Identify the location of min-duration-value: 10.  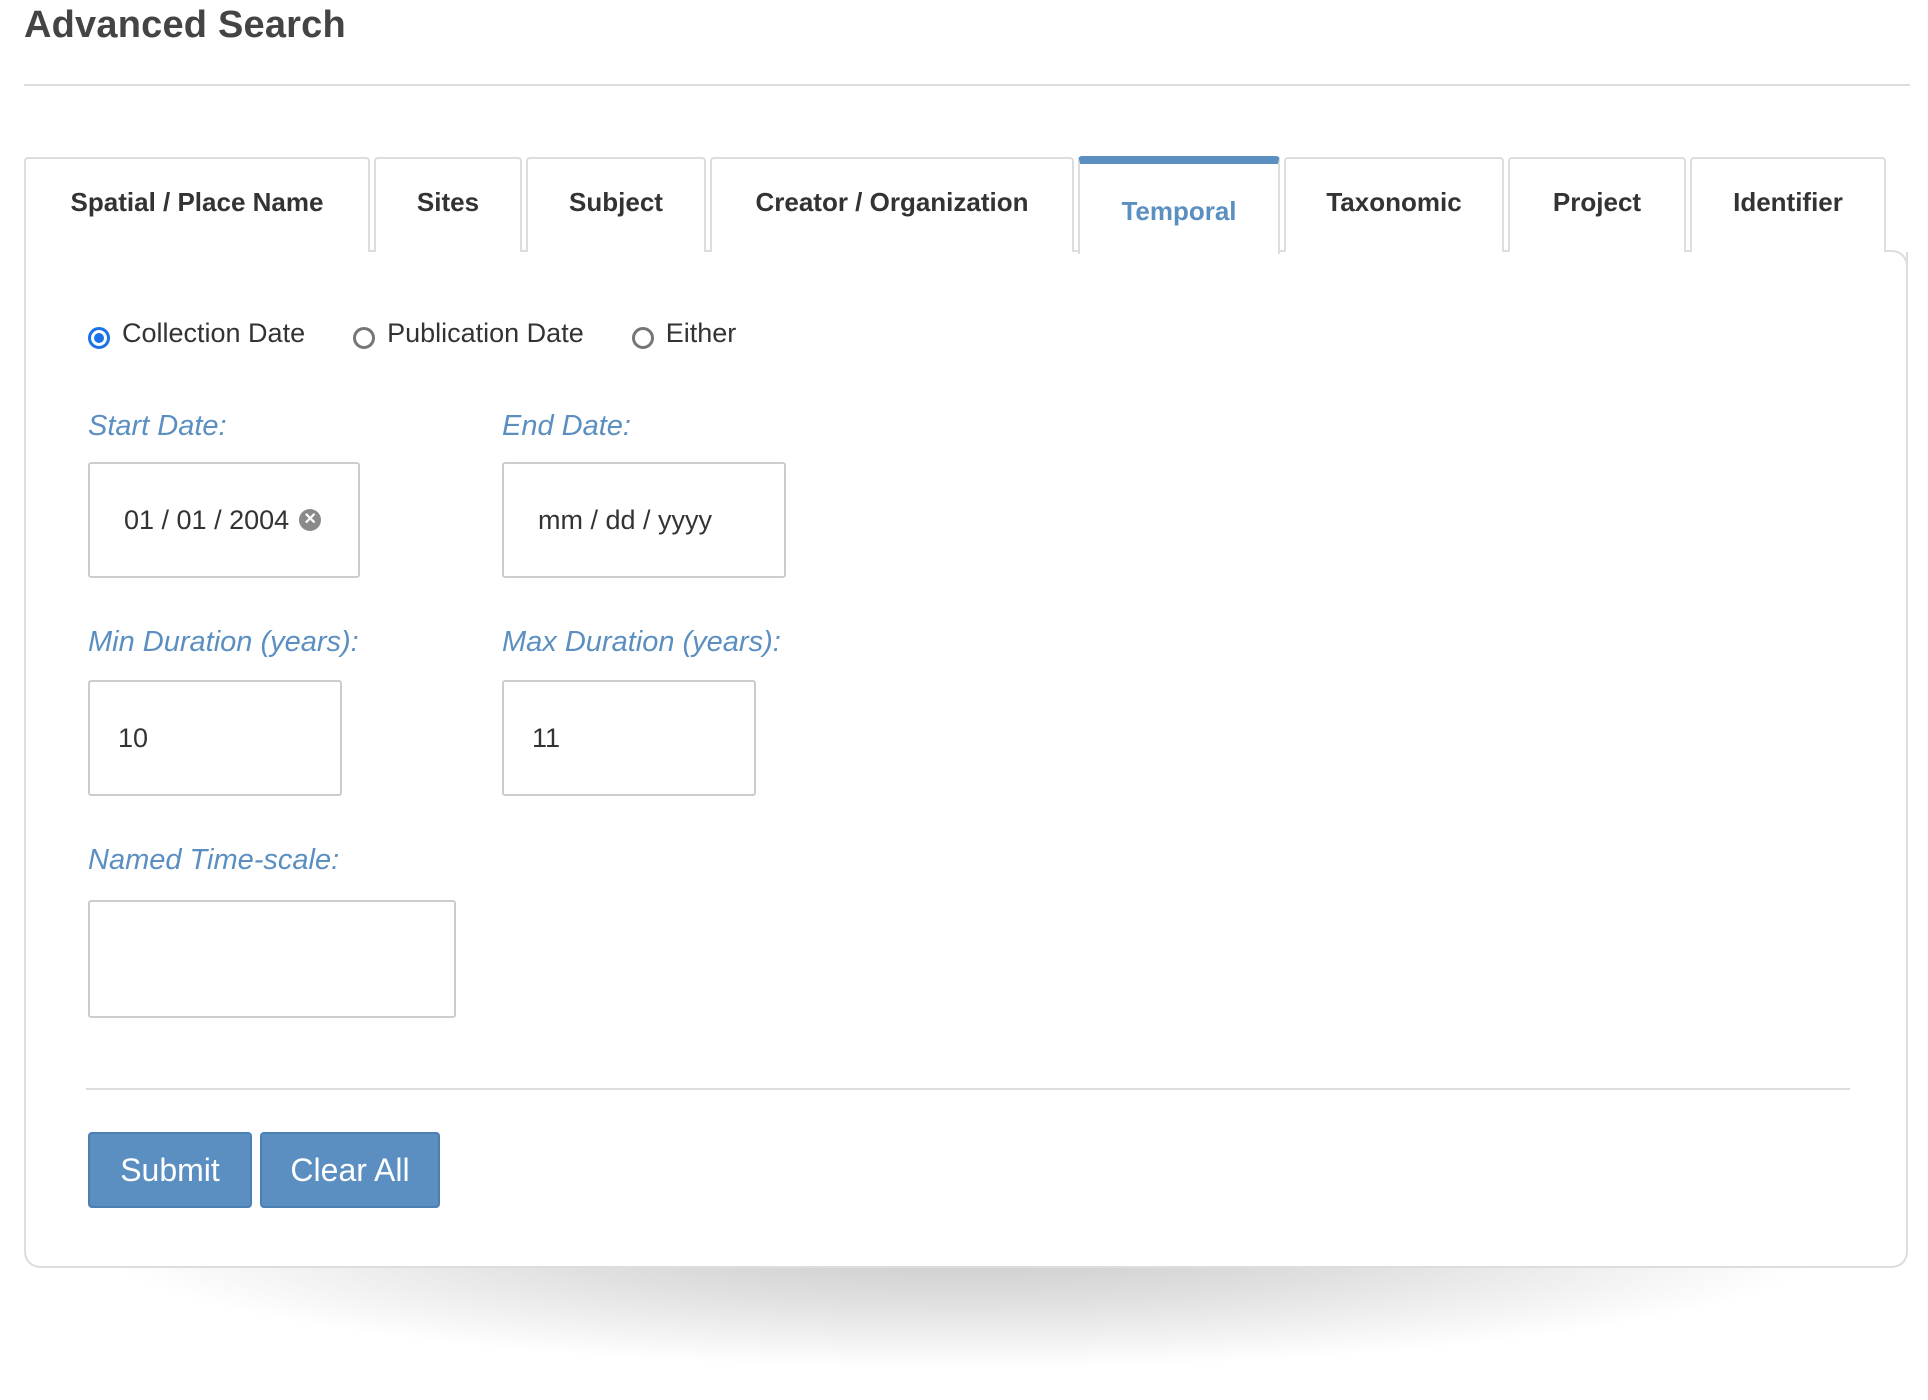
(133, 737).